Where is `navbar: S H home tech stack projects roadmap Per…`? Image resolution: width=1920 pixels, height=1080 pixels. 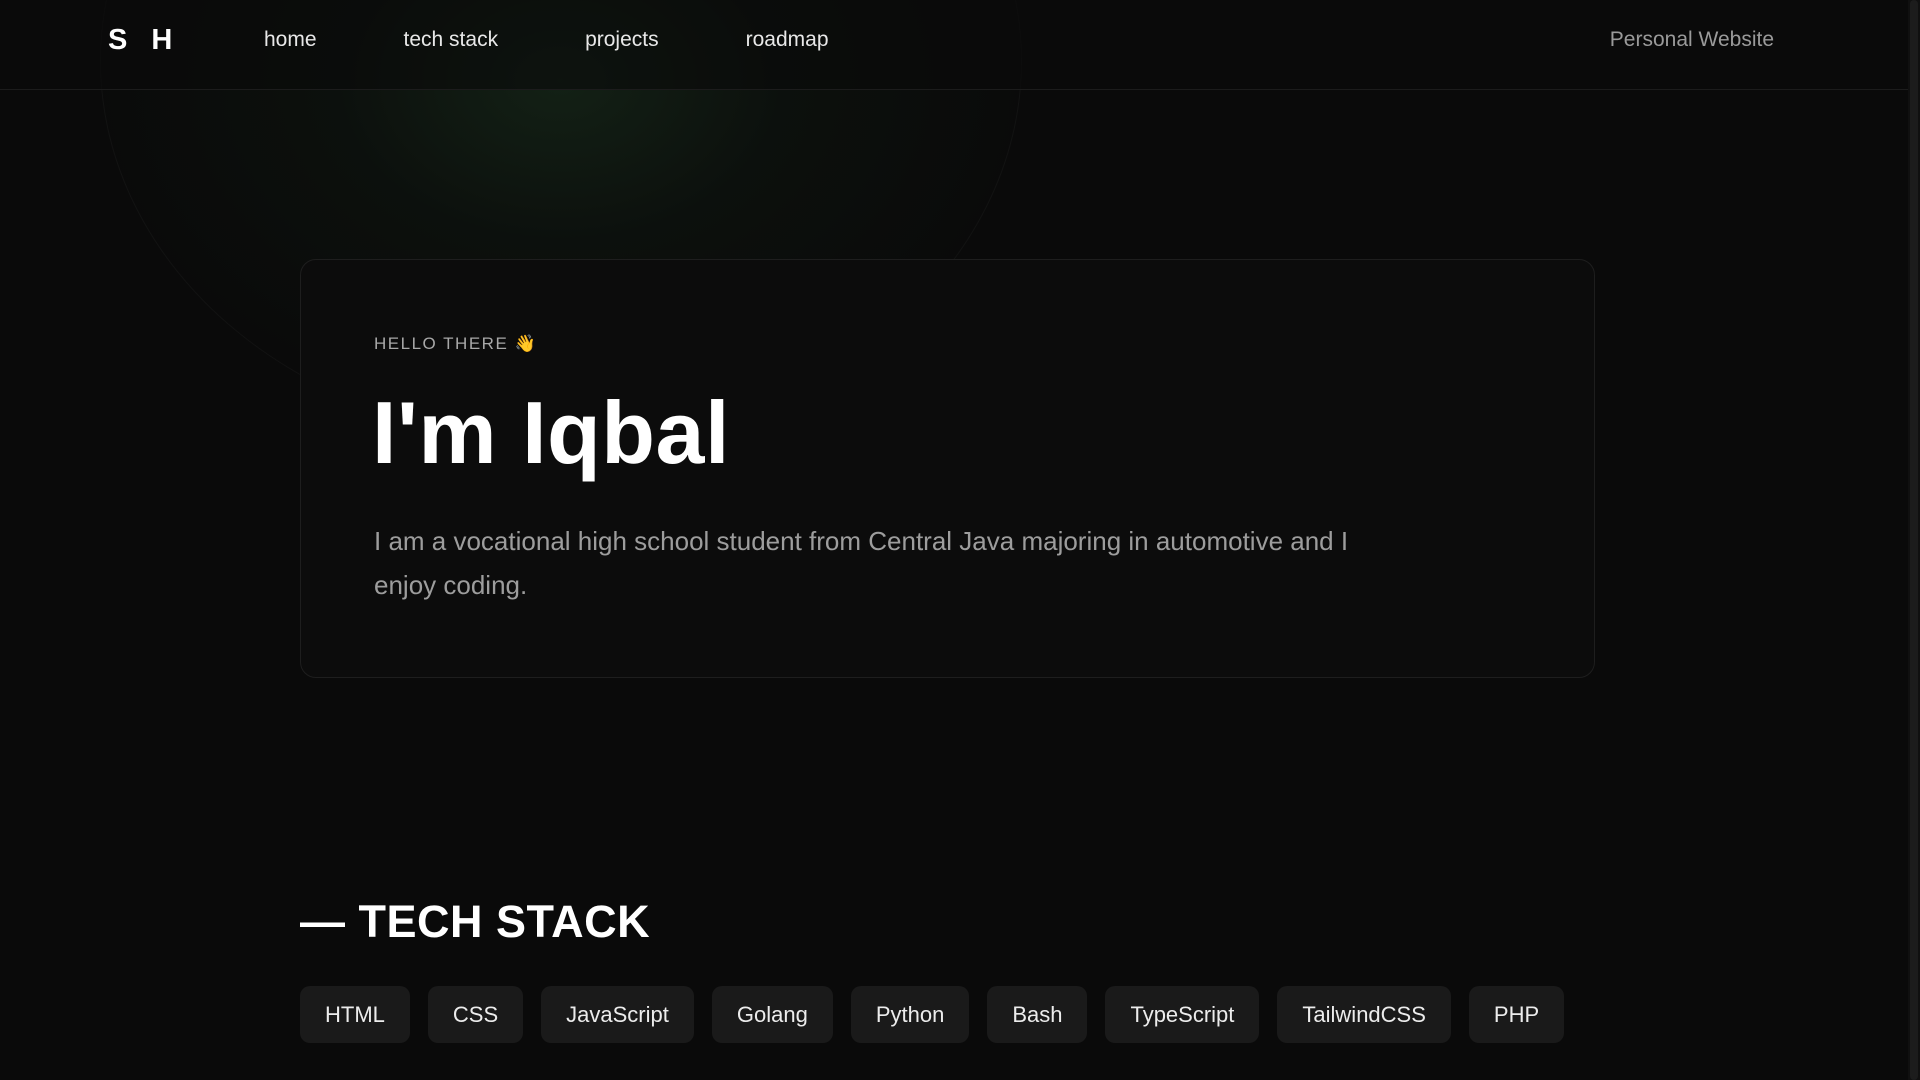
navbar: S H home tech stack projects roadmap Per… is located at coordinates (954, 45).